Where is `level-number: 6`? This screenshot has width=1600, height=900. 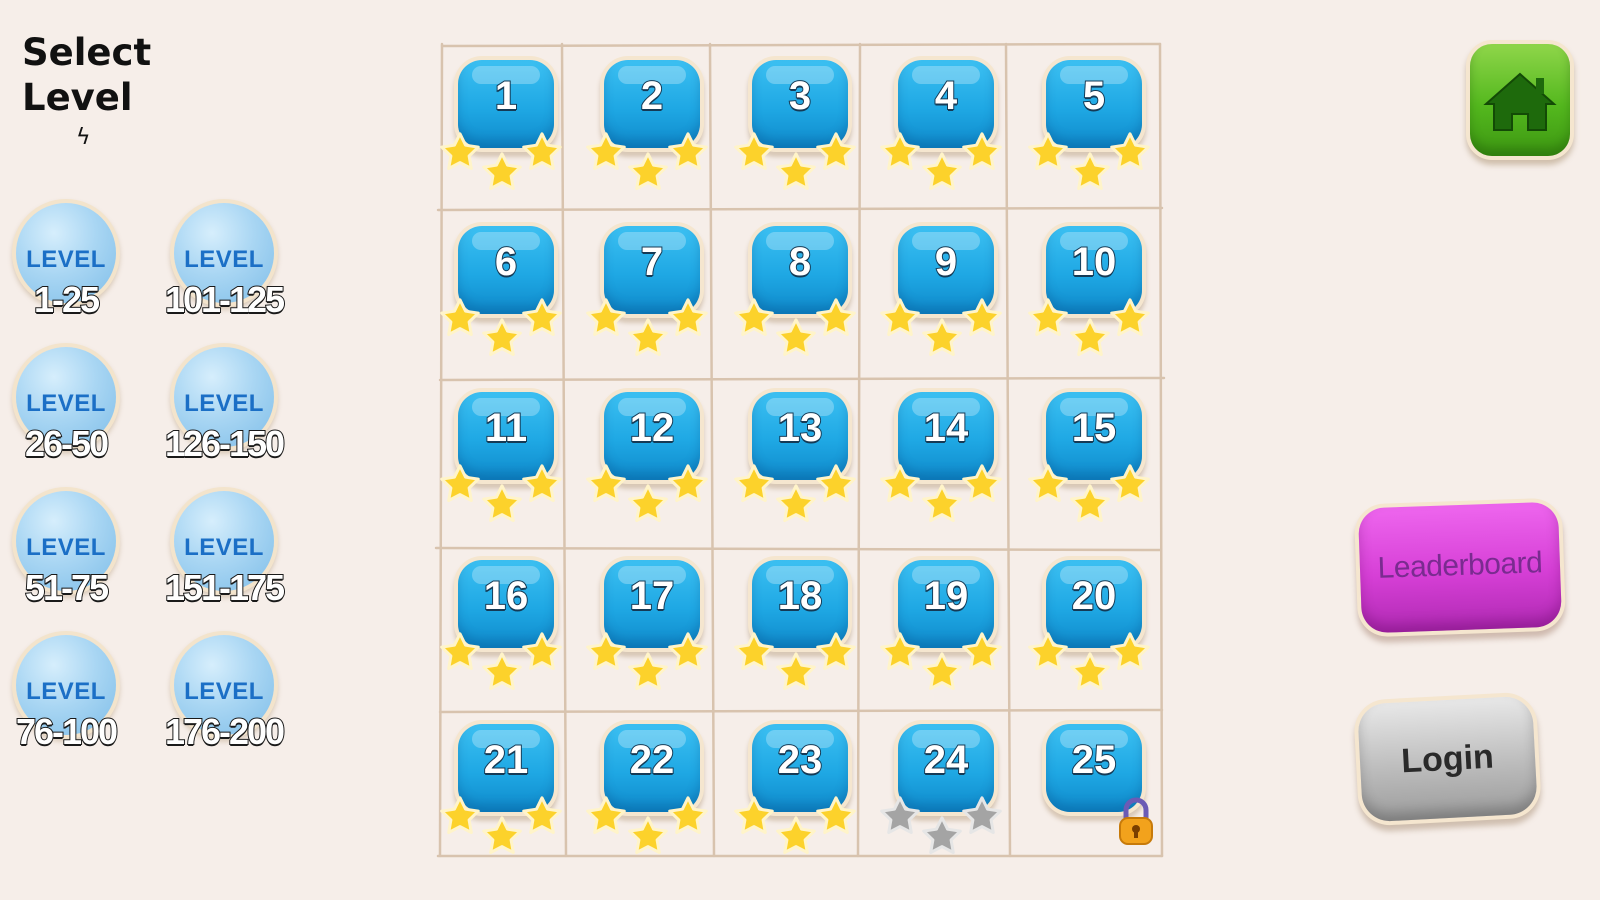 level-number: 6 is located at coordinates (506, 262).